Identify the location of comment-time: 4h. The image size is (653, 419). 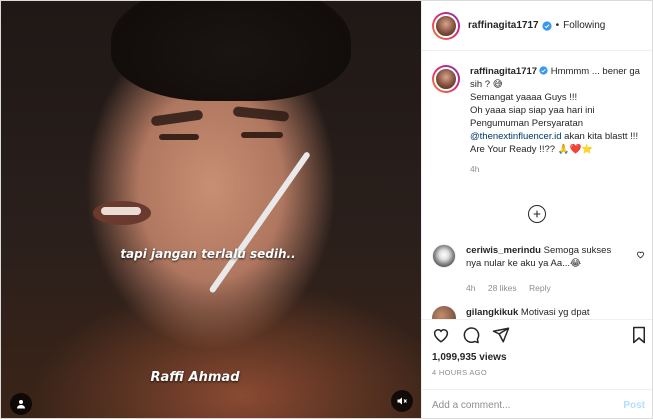
(470, 288).